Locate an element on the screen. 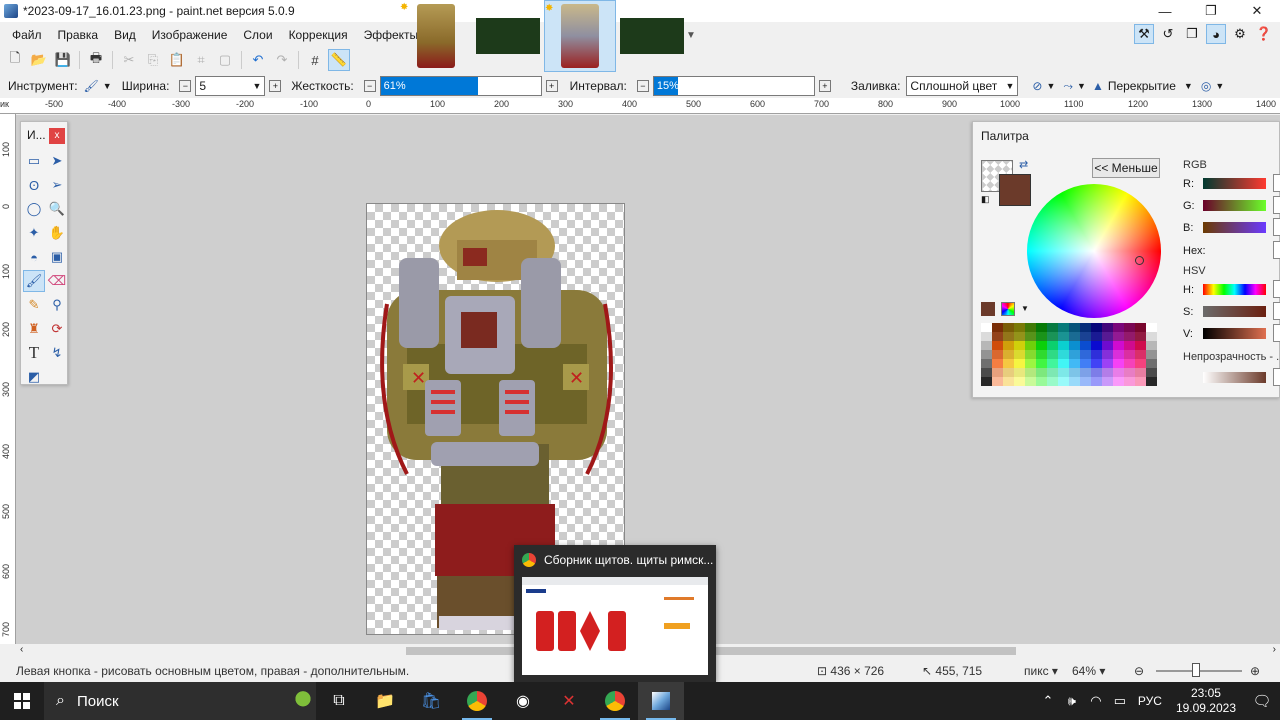 Image resolution: width=1280 pixels, height=720 pixels. value-slider is located at coordinates (1234, 333).